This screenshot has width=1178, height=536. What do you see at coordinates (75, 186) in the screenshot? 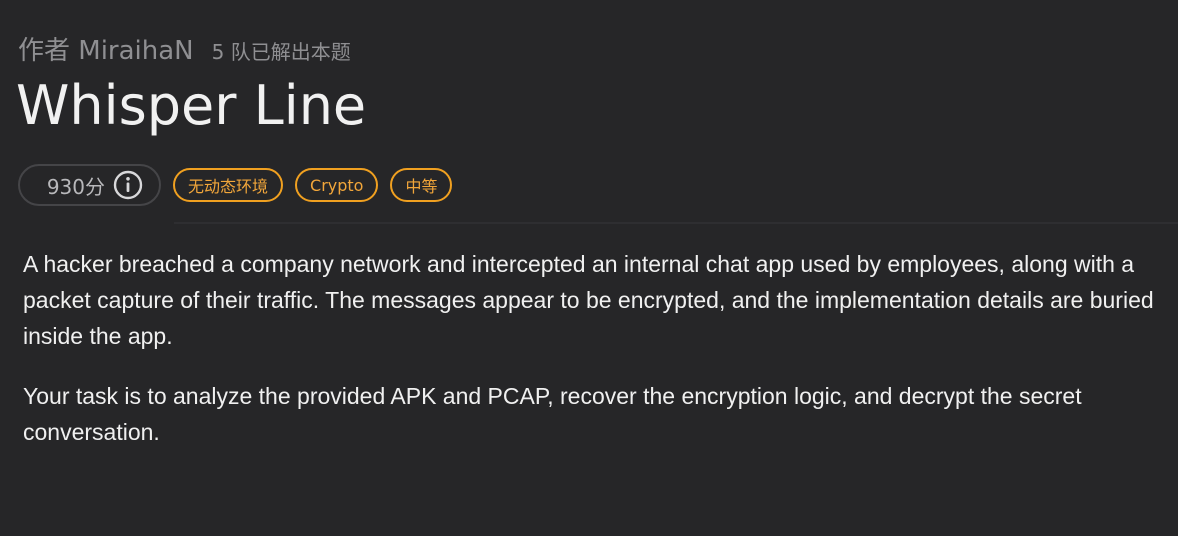
I see `score-value: 930分` at bounding box center [75, 186].